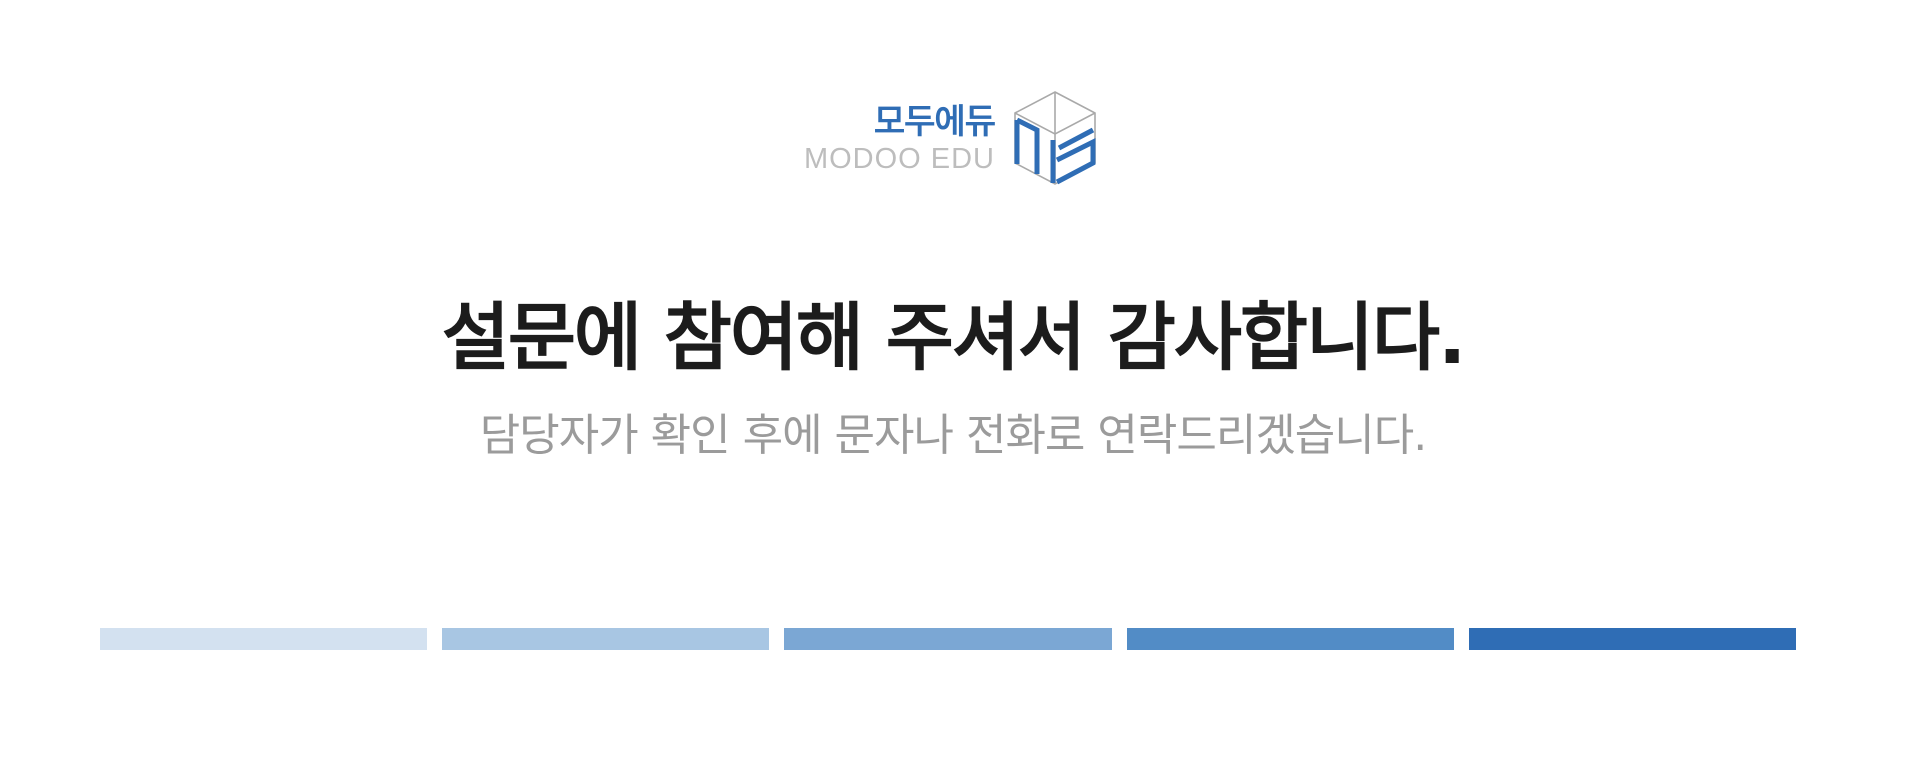 This screenshot has width=1906, height=762. I want to click on brand-logo: 모두에듀 MODOO EDU, so click(950, 140).